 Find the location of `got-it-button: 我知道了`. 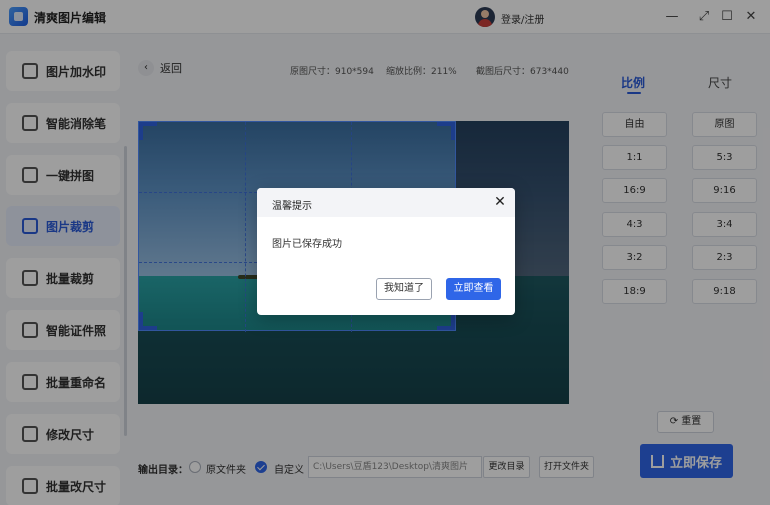

got-it-button: 我知道了 is located at coordinates (404, 289).